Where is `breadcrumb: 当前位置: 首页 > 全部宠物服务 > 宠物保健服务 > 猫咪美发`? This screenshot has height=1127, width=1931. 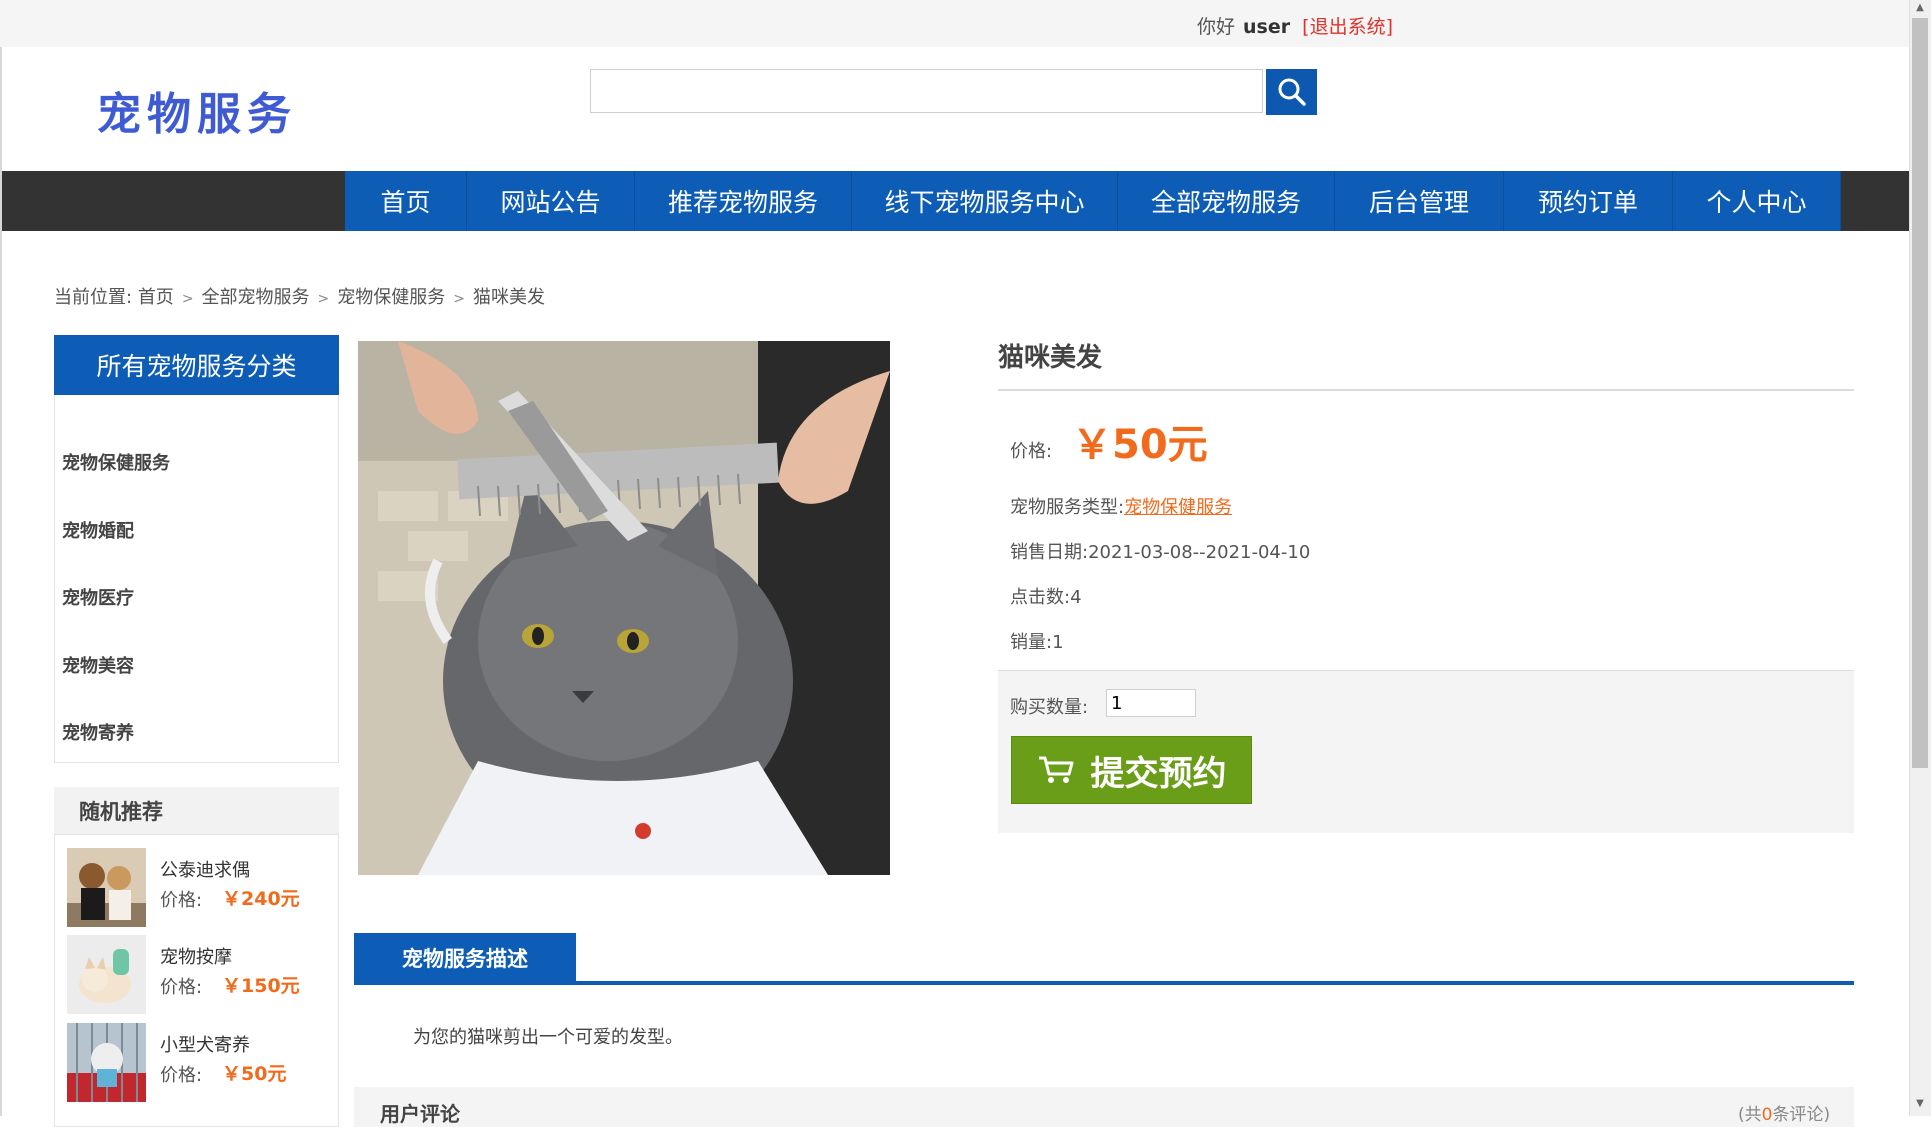
breadcrumb: 当前位置: 首页 > 全部宠物服务 > 宠物保健服务 > 猫咪美发 is located at coordinates (299, 296).